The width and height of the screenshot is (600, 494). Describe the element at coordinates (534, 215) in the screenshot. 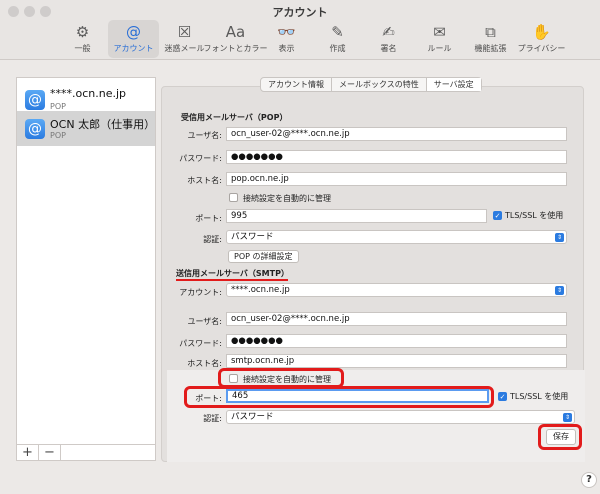

I see `incoming-tls-label: TLS/SSL を使用` at that location.